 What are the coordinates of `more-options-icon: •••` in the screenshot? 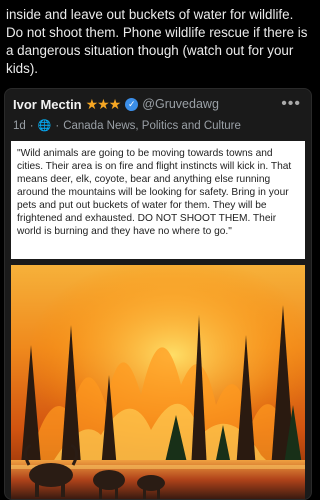 It's located at (291, 104).